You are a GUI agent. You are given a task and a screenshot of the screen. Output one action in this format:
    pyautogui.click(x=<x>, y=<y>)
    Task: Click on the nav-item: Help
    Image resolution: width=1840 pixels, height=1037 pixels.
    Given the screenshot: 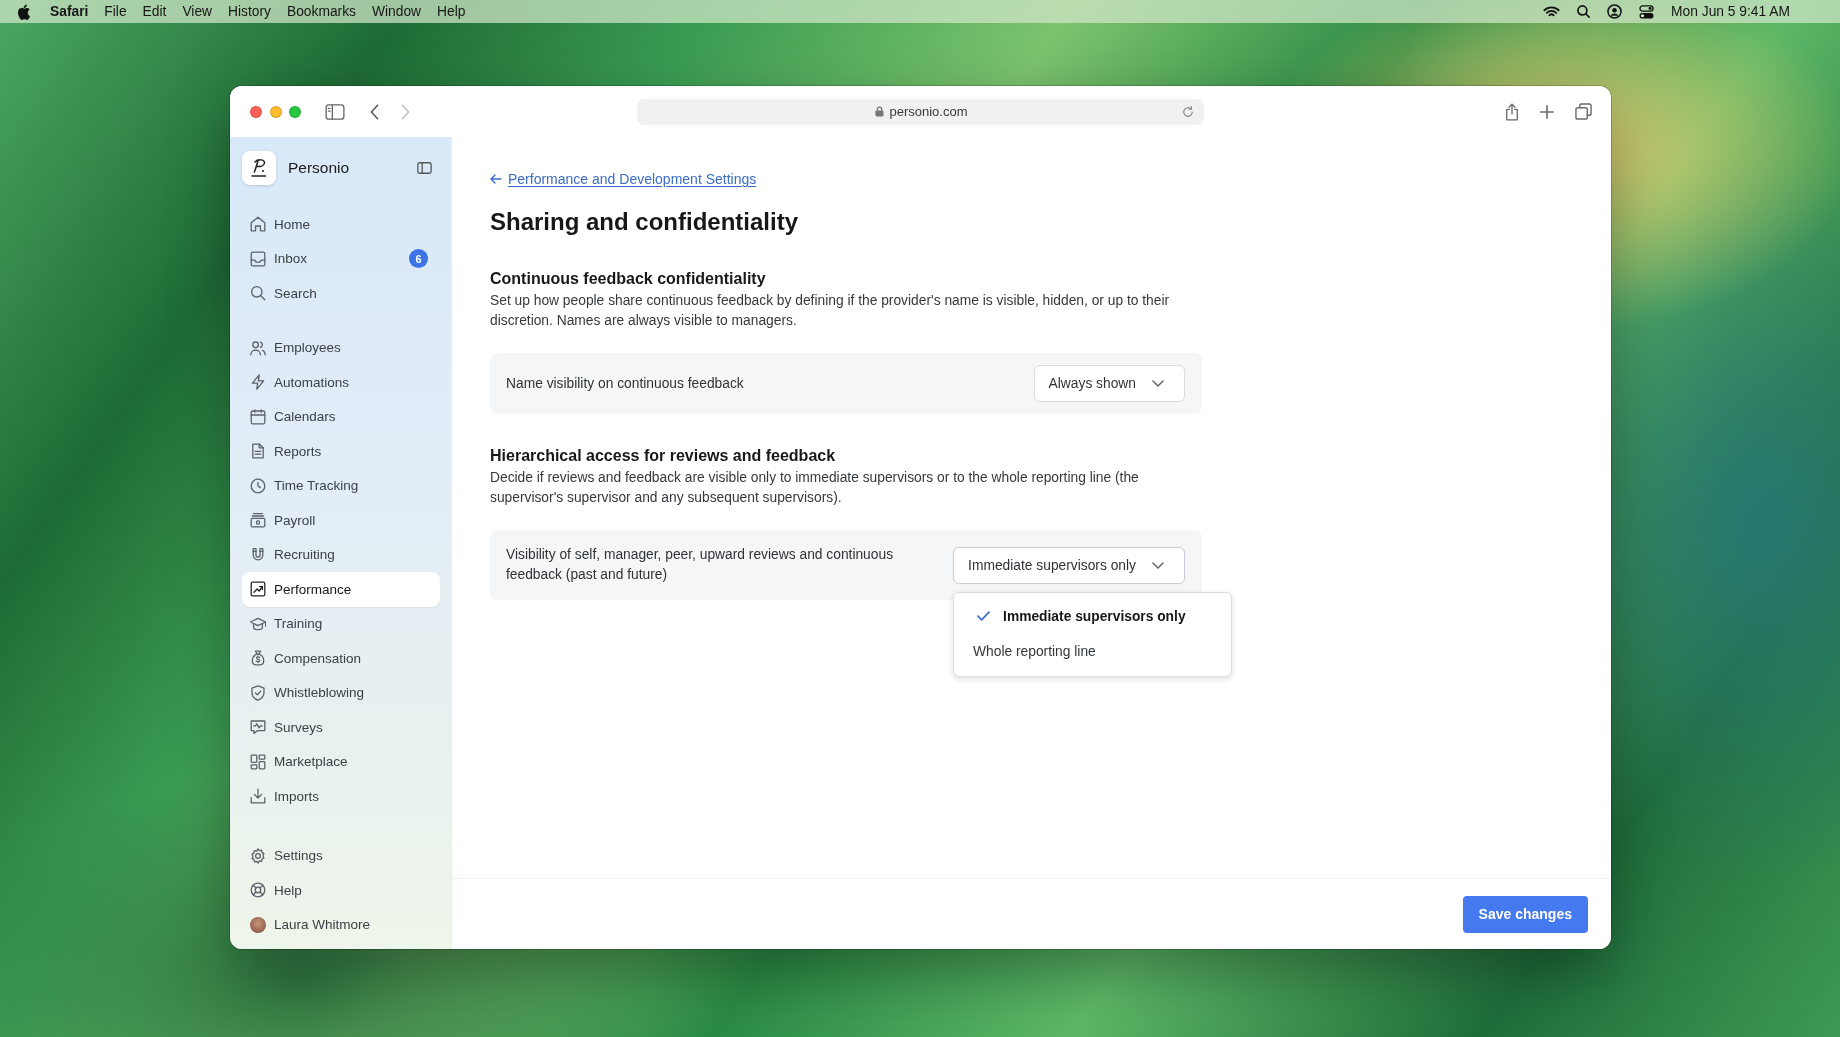 What is the action you would take?
    pyautogui.click(x=341, y=890)
    